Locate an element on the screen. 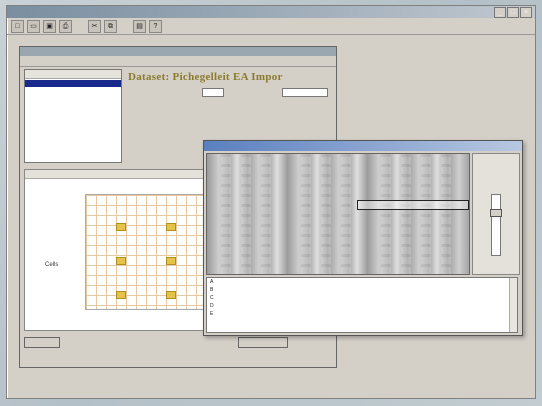 This screenshot has height=406, width=542. gel-image is located at coordinates (338, 214).